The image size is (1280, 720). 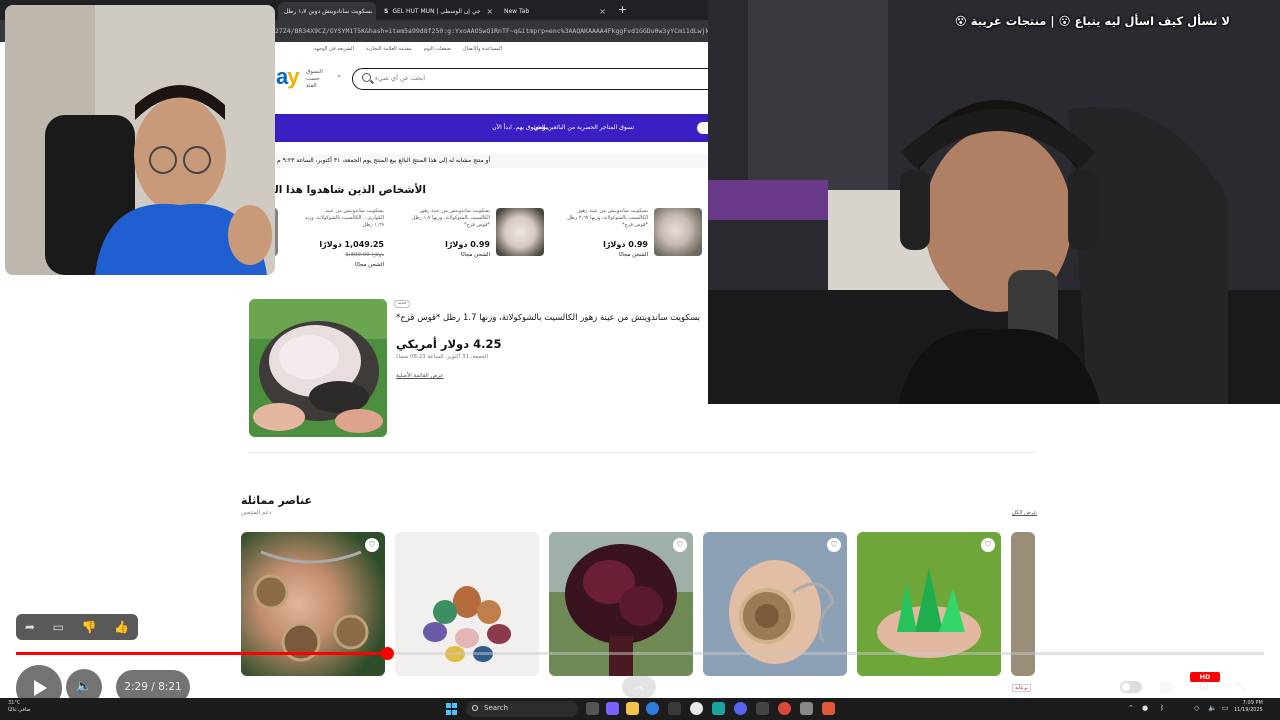 I want to click on item-end-date: الجمعة، 31 أكتوبر، الساعة 08:23 مساءً, so click(x=442, y=357).